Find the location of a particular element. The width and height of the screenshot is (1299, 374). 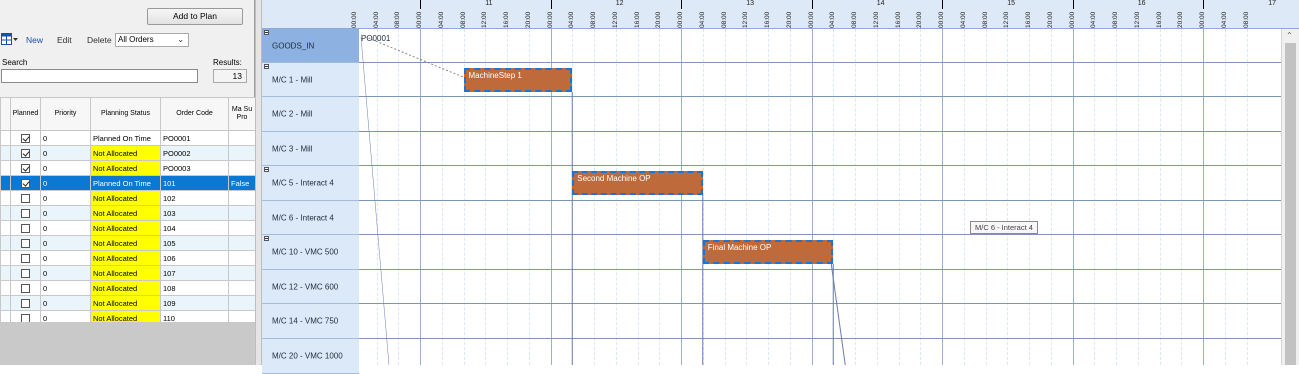

table-row: 0 Not Allocated 107 is located at coordinates (128, 273).